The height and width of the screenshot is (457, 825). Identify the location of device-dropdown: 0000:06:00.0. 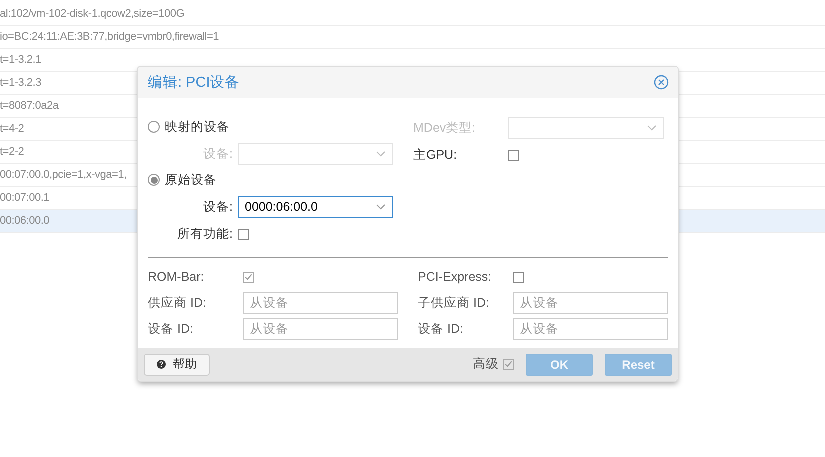
(315, 207).